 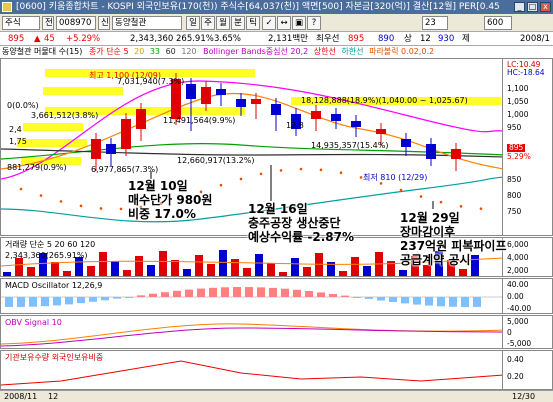 I want to click on legend-ma33: 33, so click(x=155, y=51).